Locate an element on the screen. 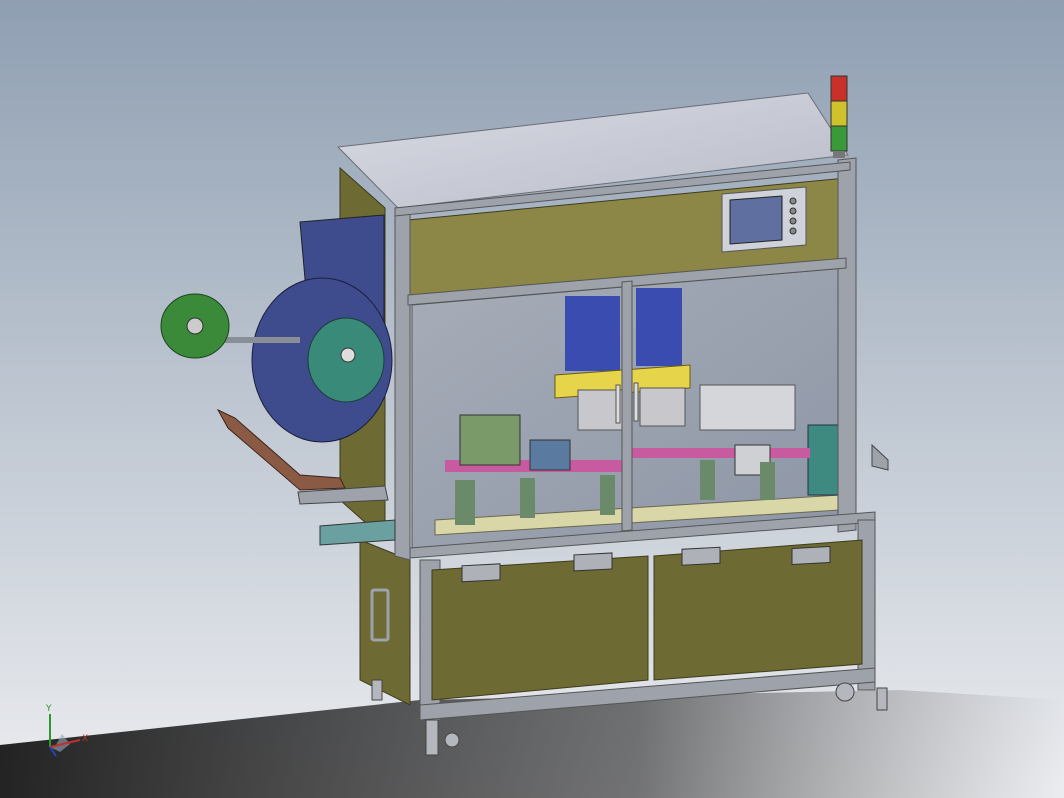 This screenshot has height=798, width=1064. hmi-screen is located at coordinates (756, 220).